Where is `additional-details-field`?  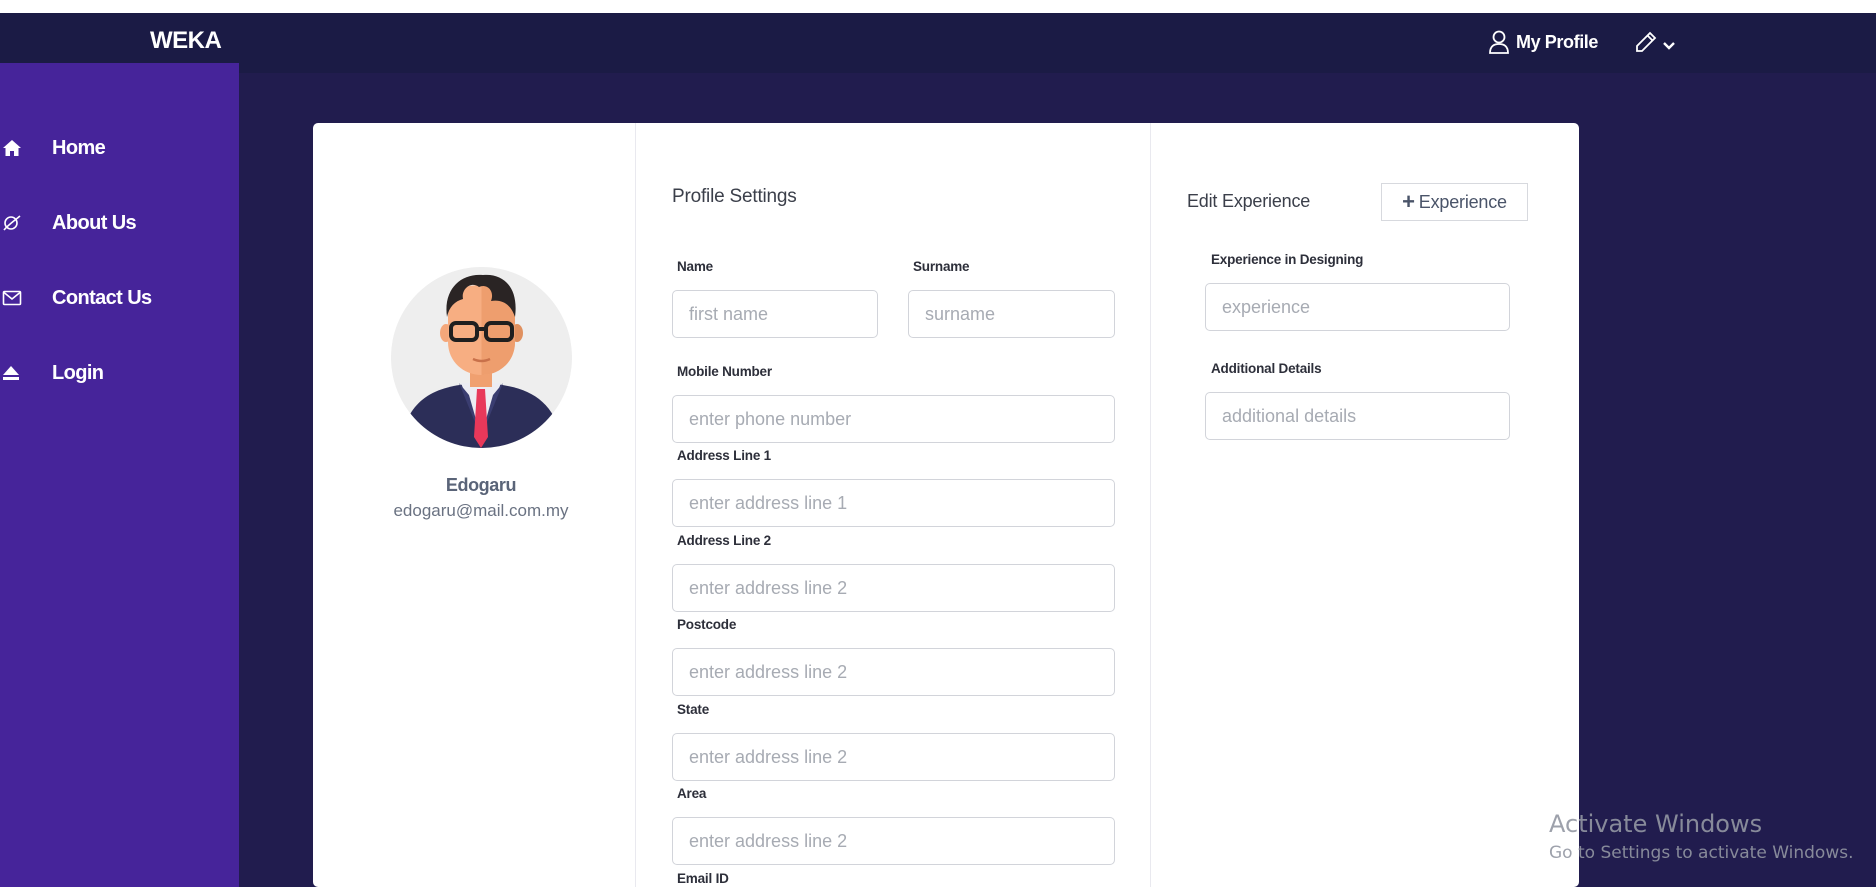 additional-details-field is located at coordinates (1357, 416).